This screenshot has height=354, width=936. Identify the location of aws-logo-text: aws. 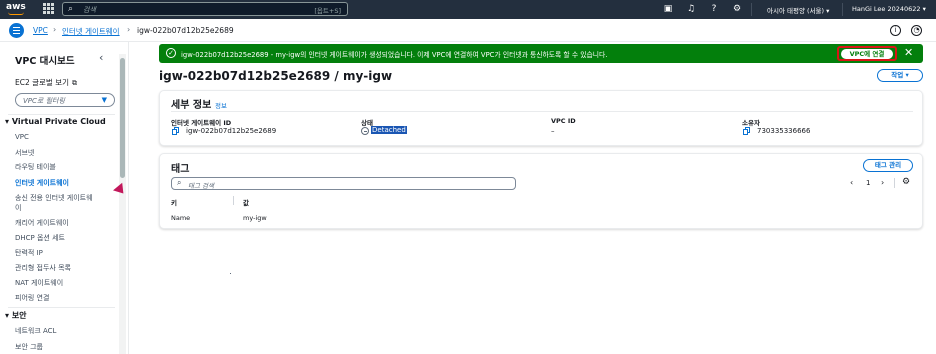
(16, 7).